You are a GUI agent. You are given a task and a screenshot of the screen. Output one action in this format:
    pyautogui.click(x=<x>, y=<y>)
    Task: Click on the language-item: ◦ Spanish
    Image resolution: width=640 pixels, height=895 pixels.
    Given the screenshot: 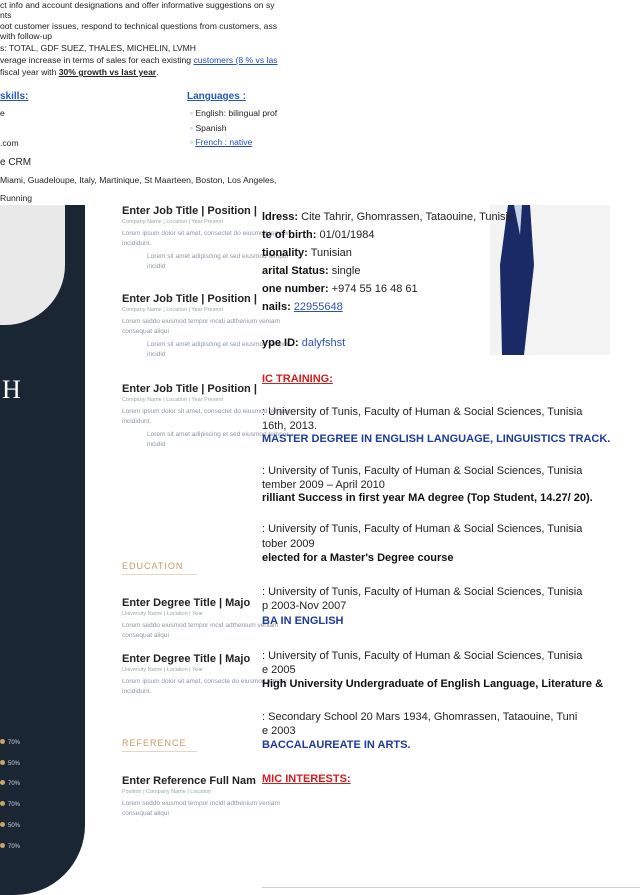 What is the action you would take?
    pyautogui.click(x=208, y=128)
    